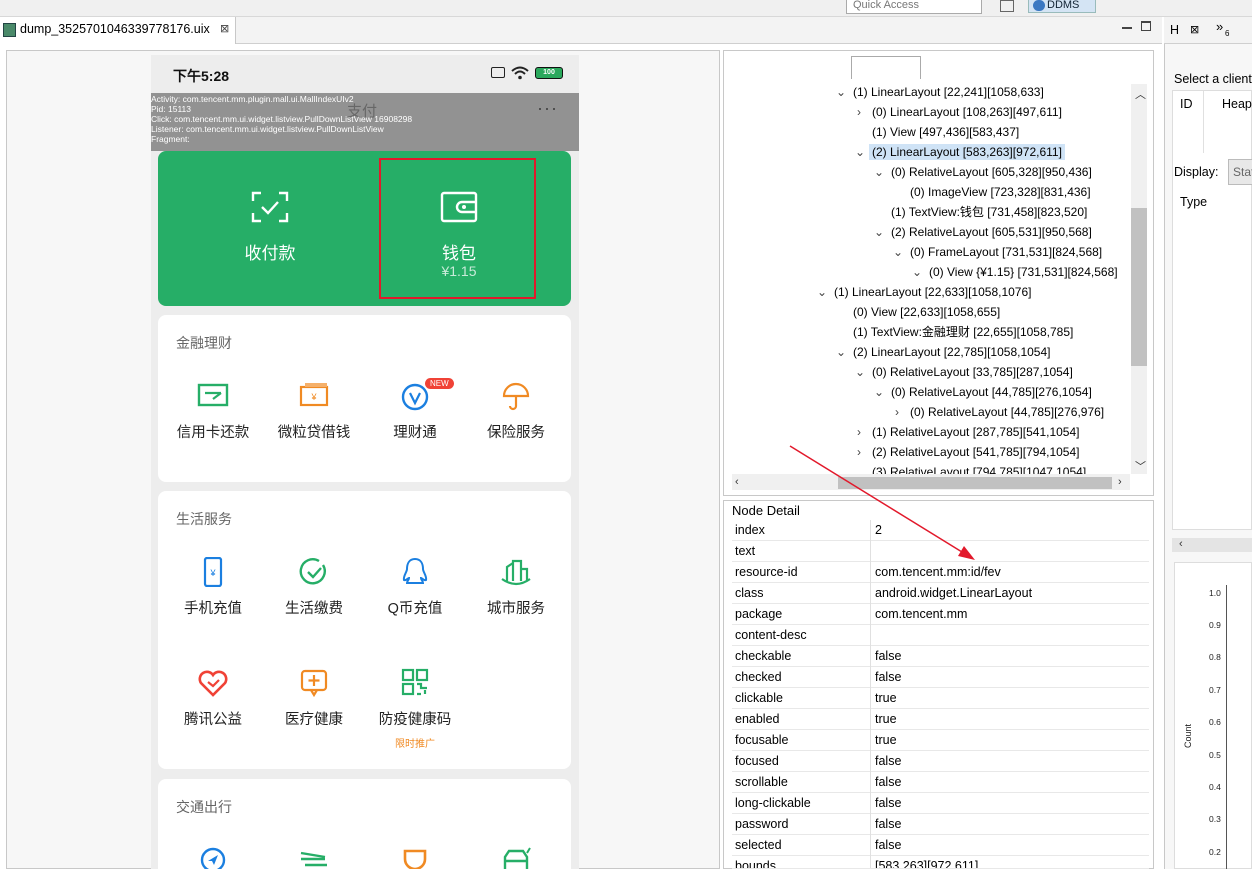 This screenshot has height=869, width=1252. What do you see at coordinates (1240, 172) in the screenshot?
I see `display-select: Stat` at bounding box center [1240, 172].